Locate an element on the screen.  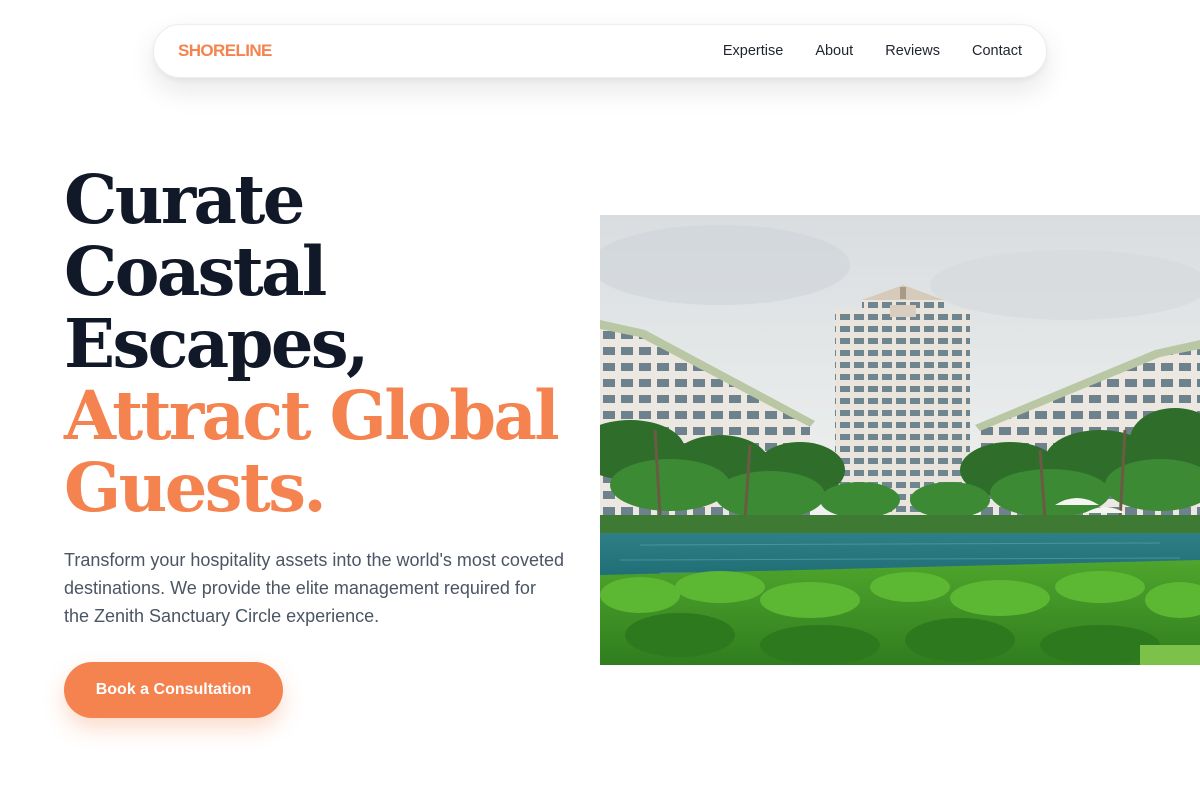
brand-logo: SHORELINE is located at coordinates (225, 51).